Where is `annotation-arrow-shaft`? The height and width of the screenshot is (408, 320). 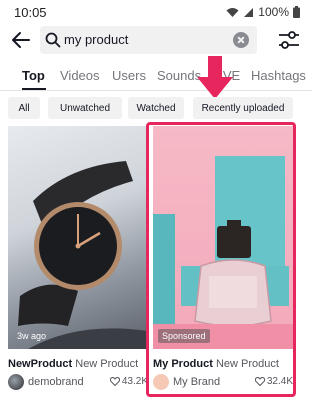 annotation-arrow-shaft is located at coordinates (215, 67).